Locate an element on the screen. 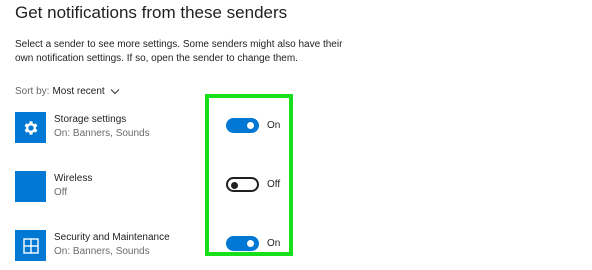 The width and height of the screenshot is (592, 270). sort-value: Most recent is located at coordinates (78, 91).